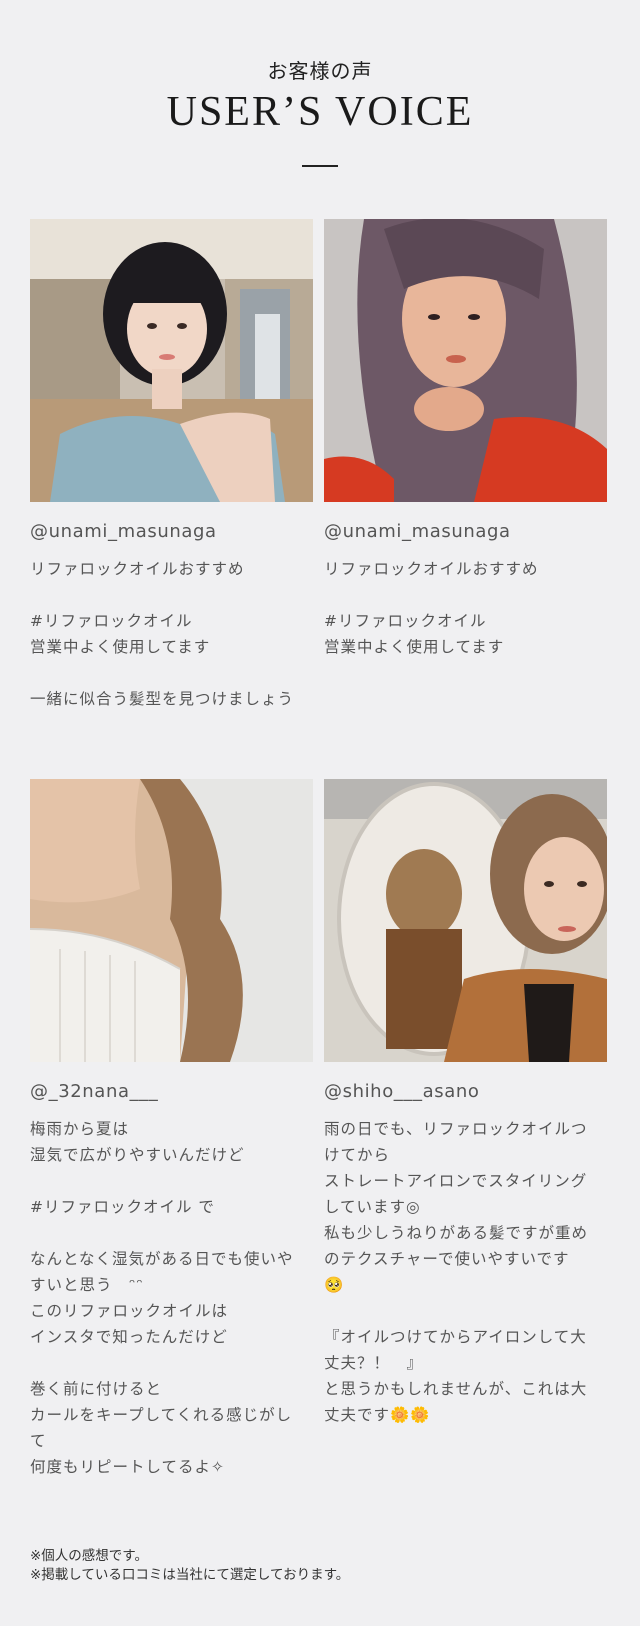 Image resolution: width=640 pixels, height=1626 pixels. I want to click on photo-woman-bob-blue-top, so click(171, 360).